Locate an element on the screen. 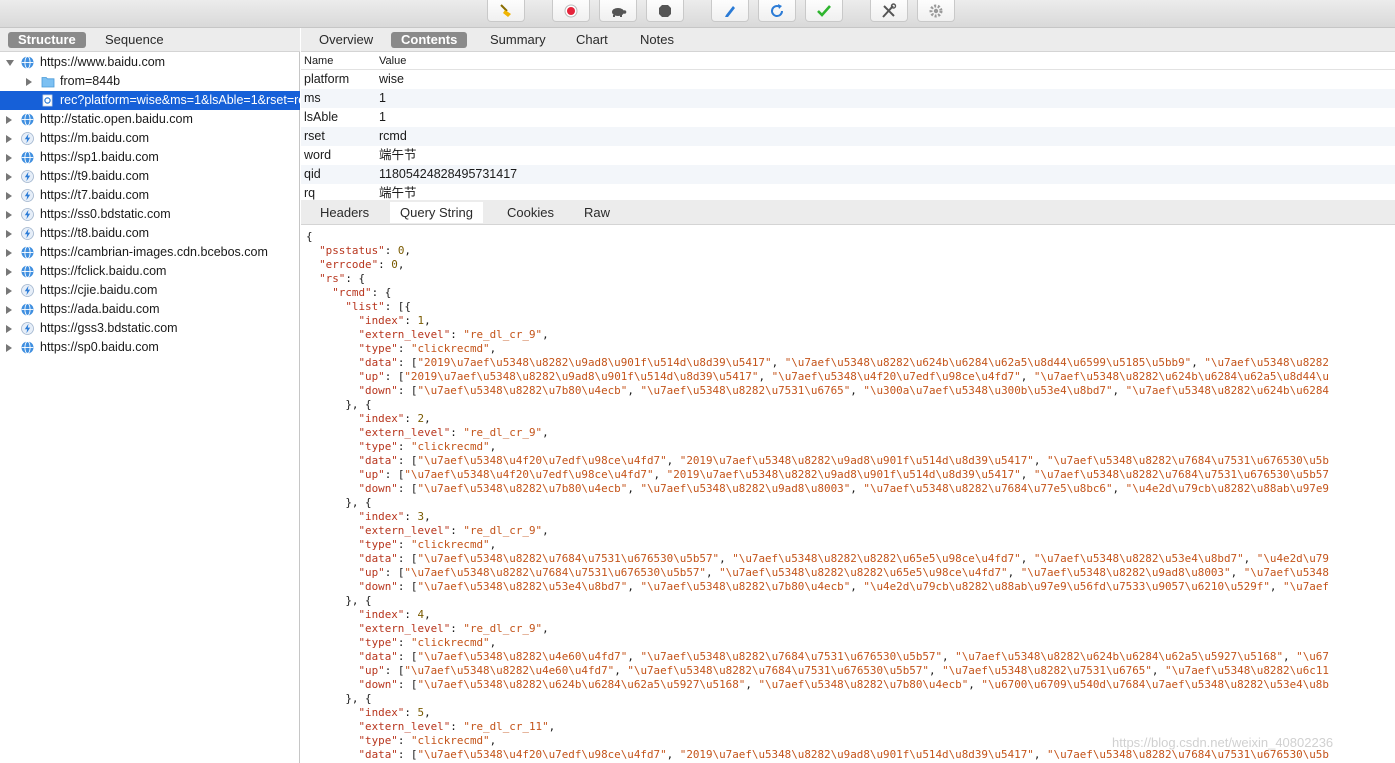  stop-icon is located at coordinates (665, 11).